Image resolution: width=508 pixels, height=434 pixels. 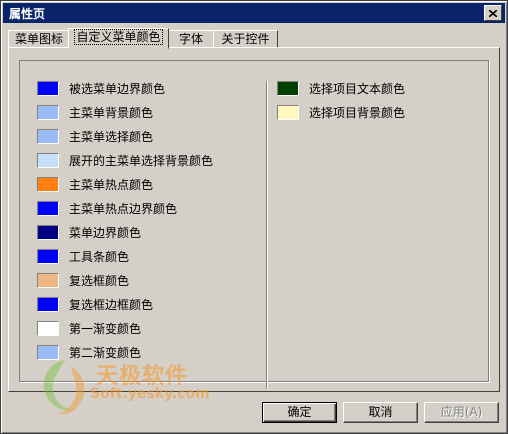 I want to click on color-item: 复选框颜色, so click(x=83, y=280).